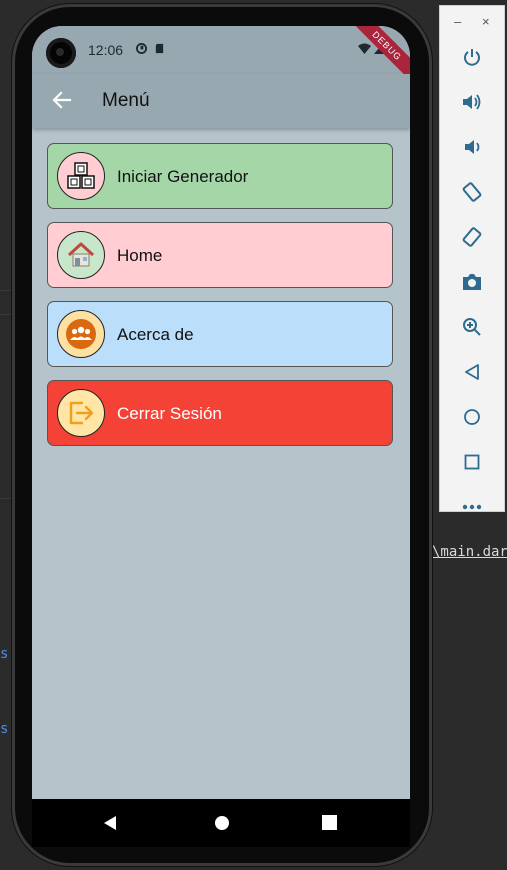  I want to click on toy-blocks-icon, so click(81, 175).